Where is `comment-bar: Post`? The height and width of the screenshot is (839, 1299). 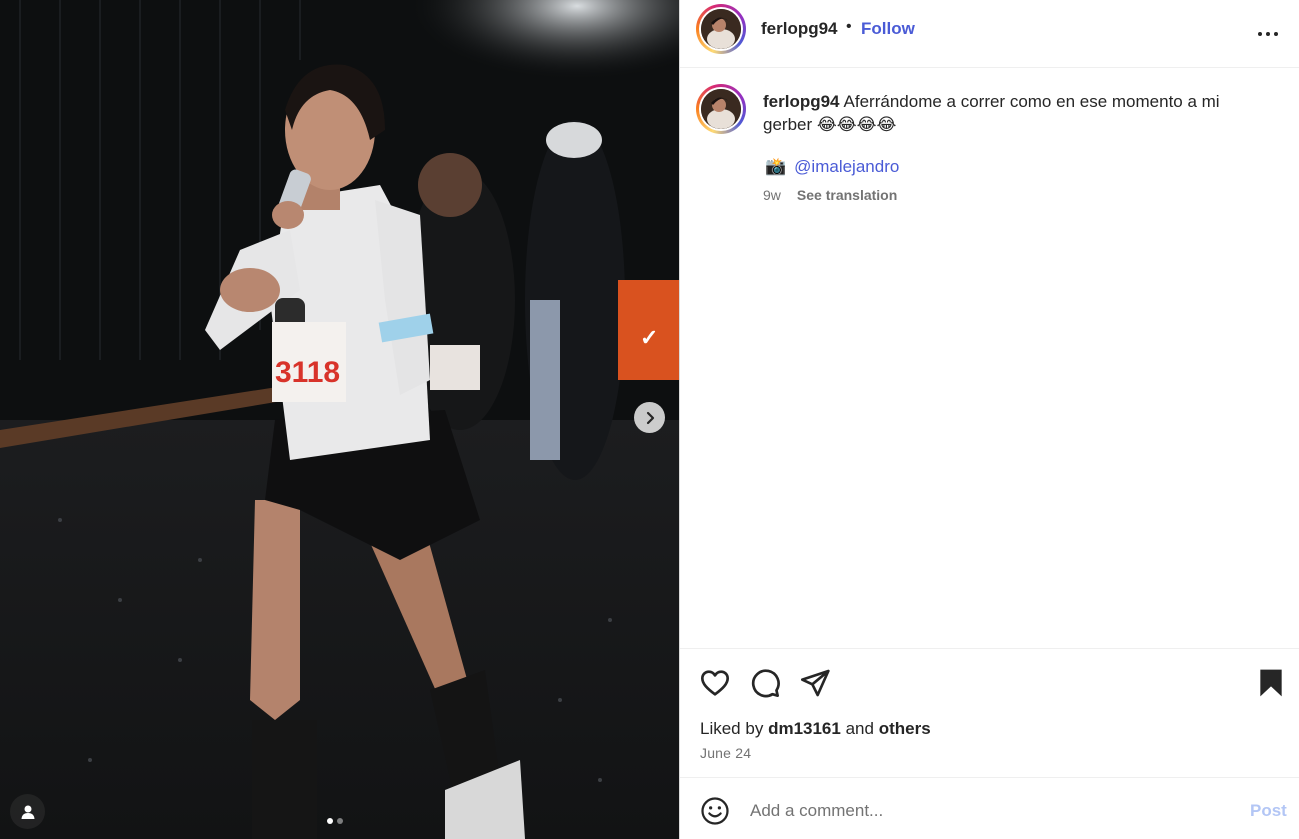 comment-bar: Post is located at coordinates (989, 809).